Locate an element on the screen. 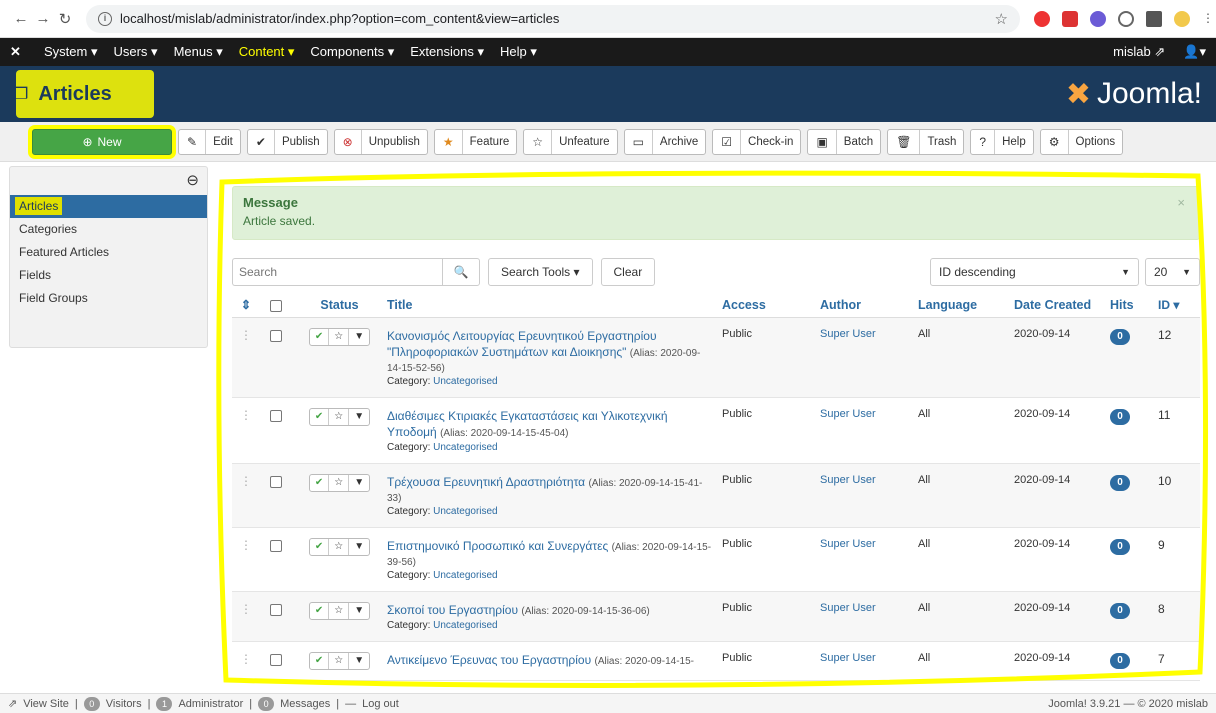 The image size is (1216, 713). article-title-link: Σκοποί του Εργαστηρίου is located at coordinates (452, 610).